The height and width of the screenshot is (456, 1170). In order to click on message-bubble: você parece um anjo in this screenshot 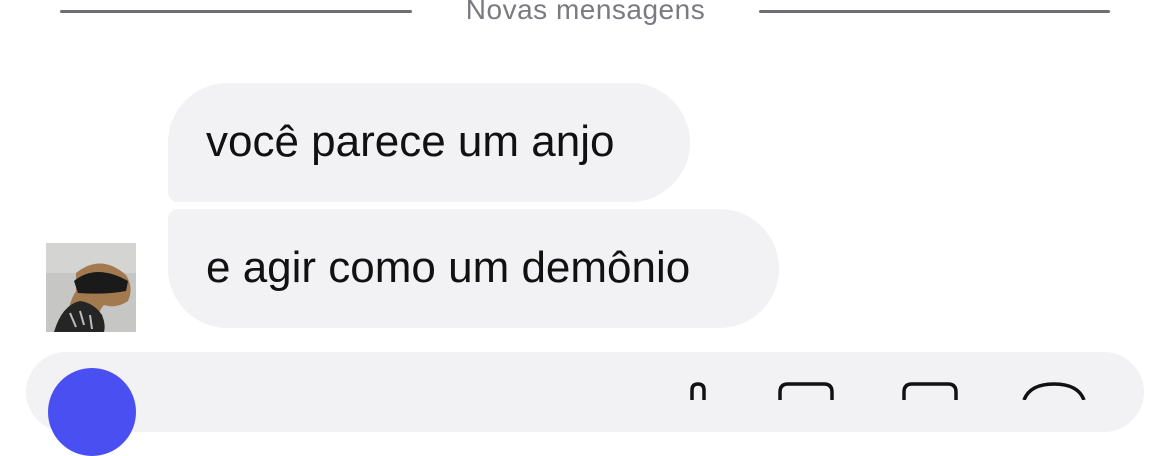, I will do `click(429, 142)`.